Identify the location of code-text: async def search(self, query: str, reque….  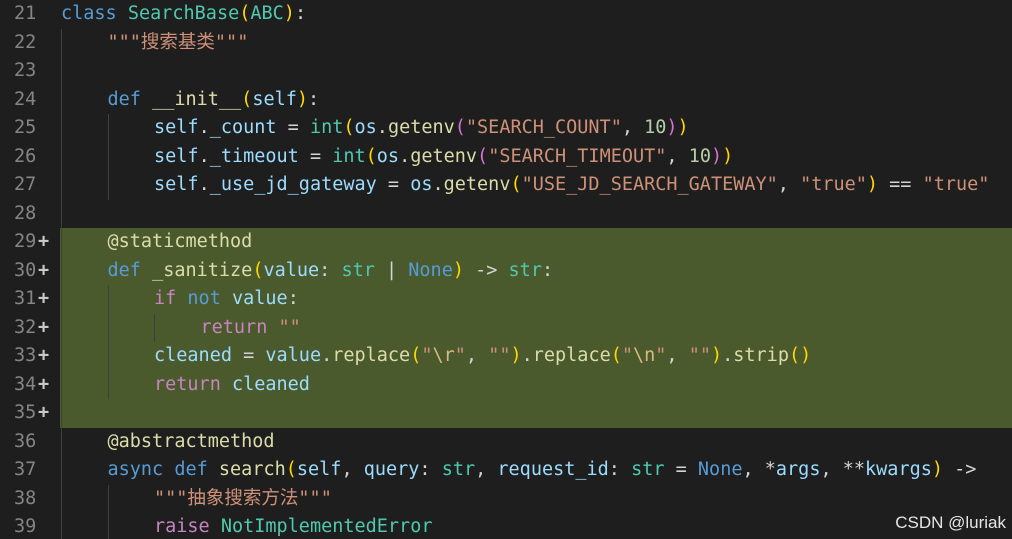
(542, 470).